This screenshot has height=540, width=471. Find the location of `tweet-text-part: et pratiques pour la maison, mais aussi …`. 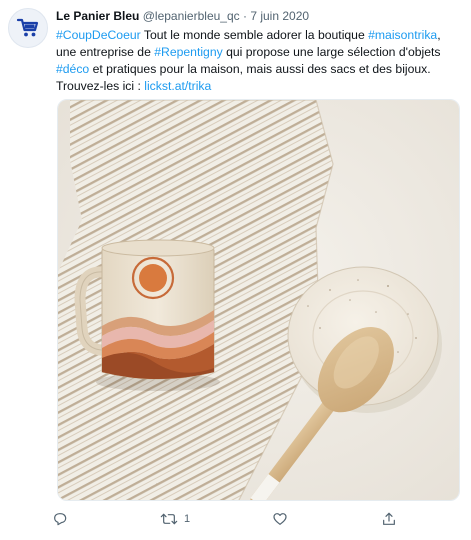

tweet-text-part: et pratiques pour la maison, mais aussi … is located at coordinates (243, 77).